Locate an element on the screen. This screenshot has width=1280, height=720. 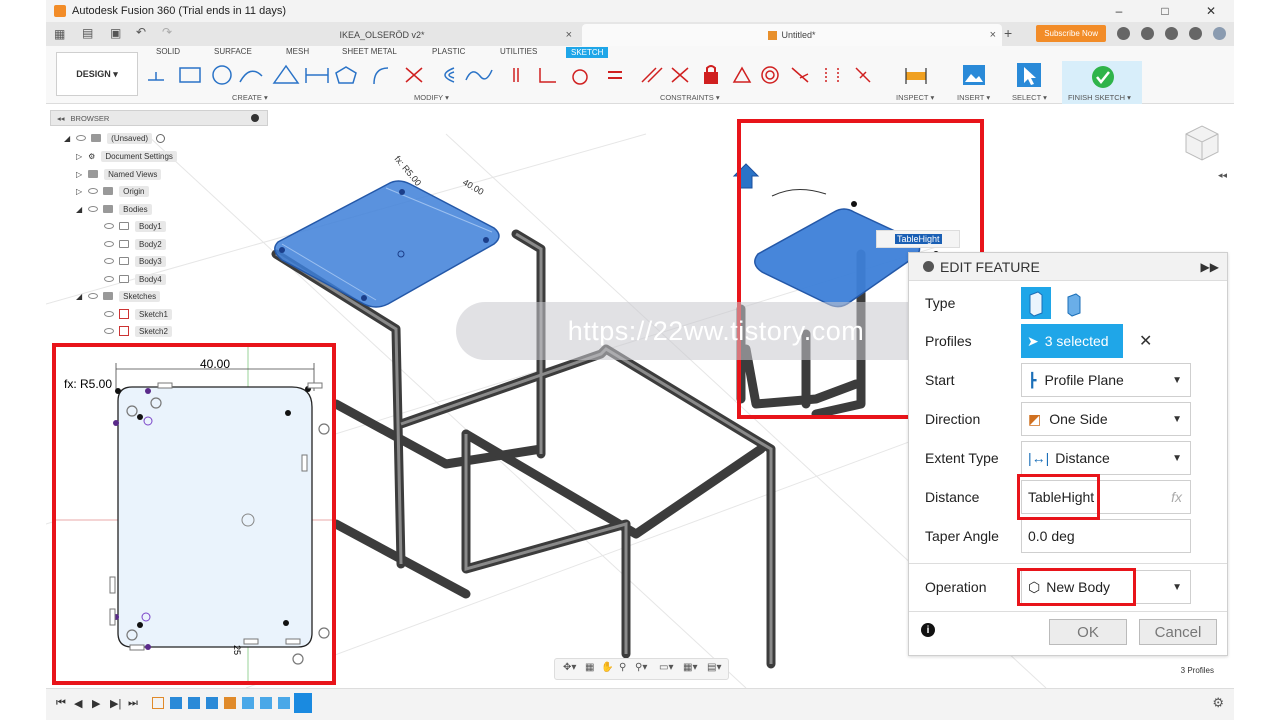
browser-item-document-settings: ▷ ⚙ Document Settings is located at coordinates (126, 156).